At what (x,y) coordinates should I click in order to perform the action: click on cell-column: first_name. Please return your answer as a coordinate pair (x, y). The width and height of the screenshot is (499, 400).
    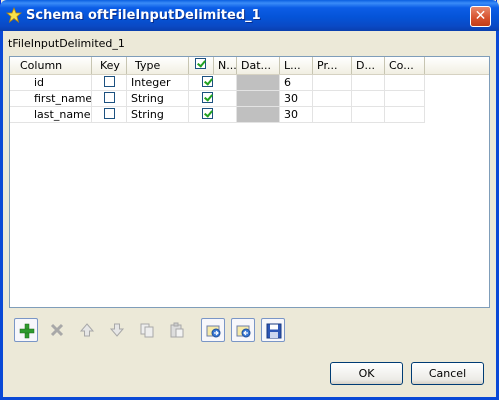
    Looking at the image, I should click on (51, 99).